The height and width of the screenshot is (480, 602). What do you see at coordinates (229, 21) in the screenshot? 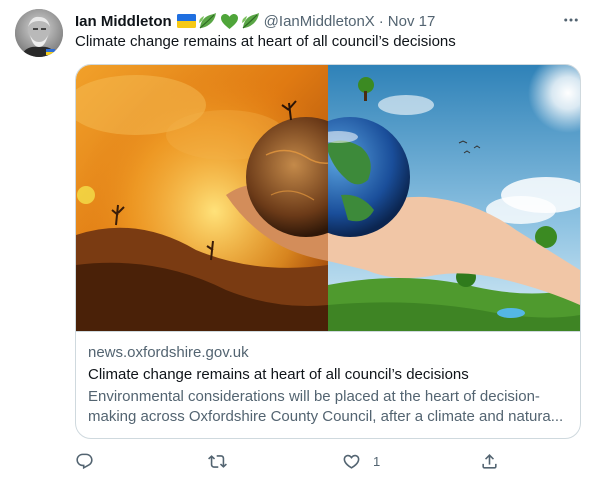
I see `green-heart-icon` at bounding box center [229, 21].